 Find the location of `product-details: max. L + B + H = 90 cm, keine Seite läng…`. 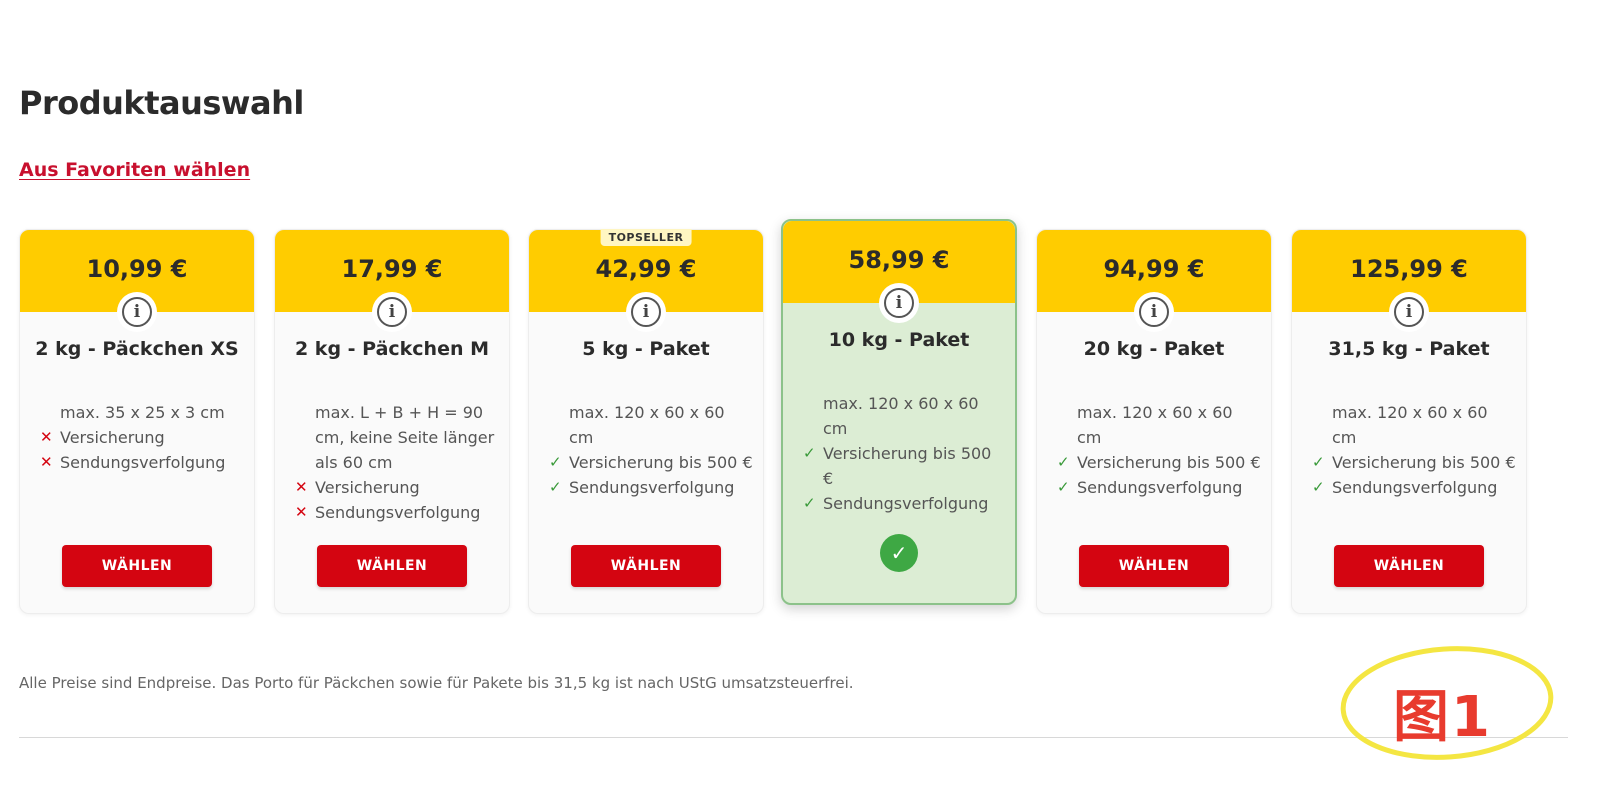

product-details: max. L + B + H = 90 cm, keine Seite läng… is located at coordinates (397, 462).